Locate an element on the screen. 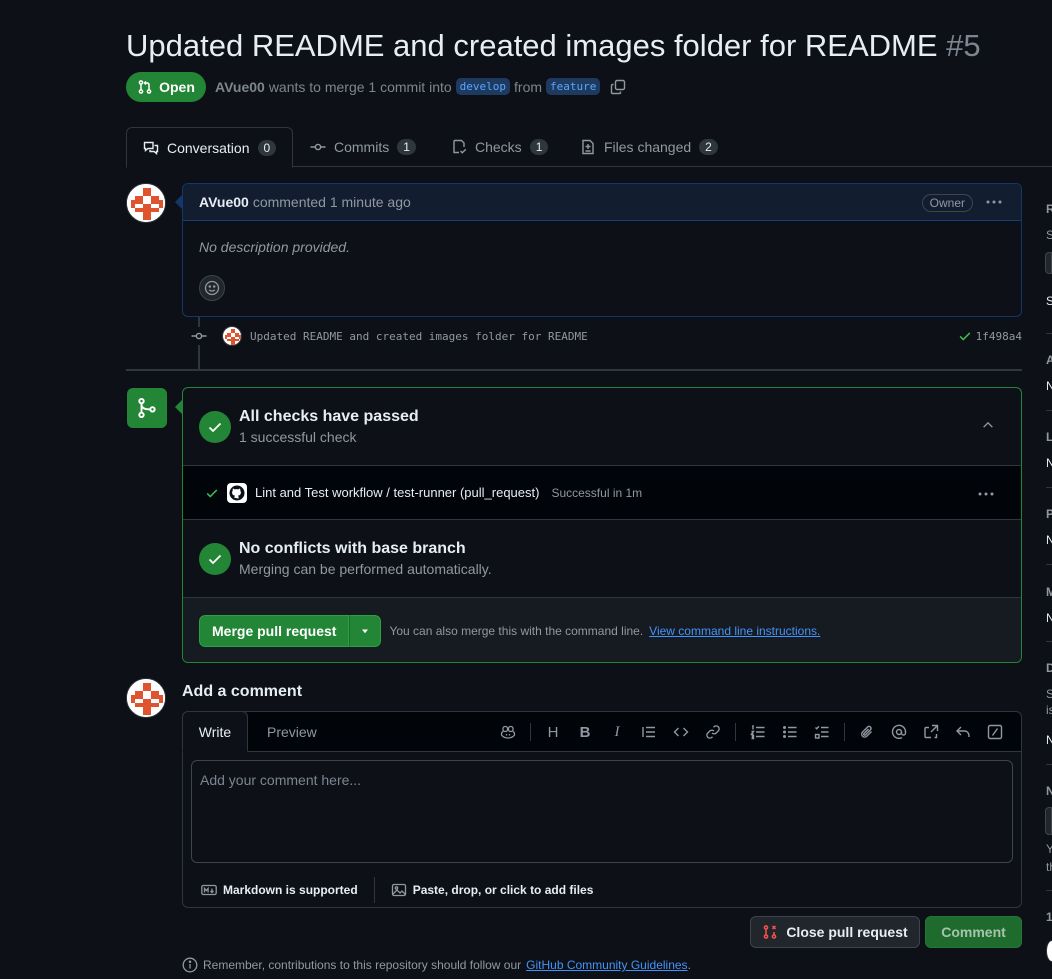 This screenshot has height=979, width=1052. italic-icon: I is located at coordinates (617, 731).